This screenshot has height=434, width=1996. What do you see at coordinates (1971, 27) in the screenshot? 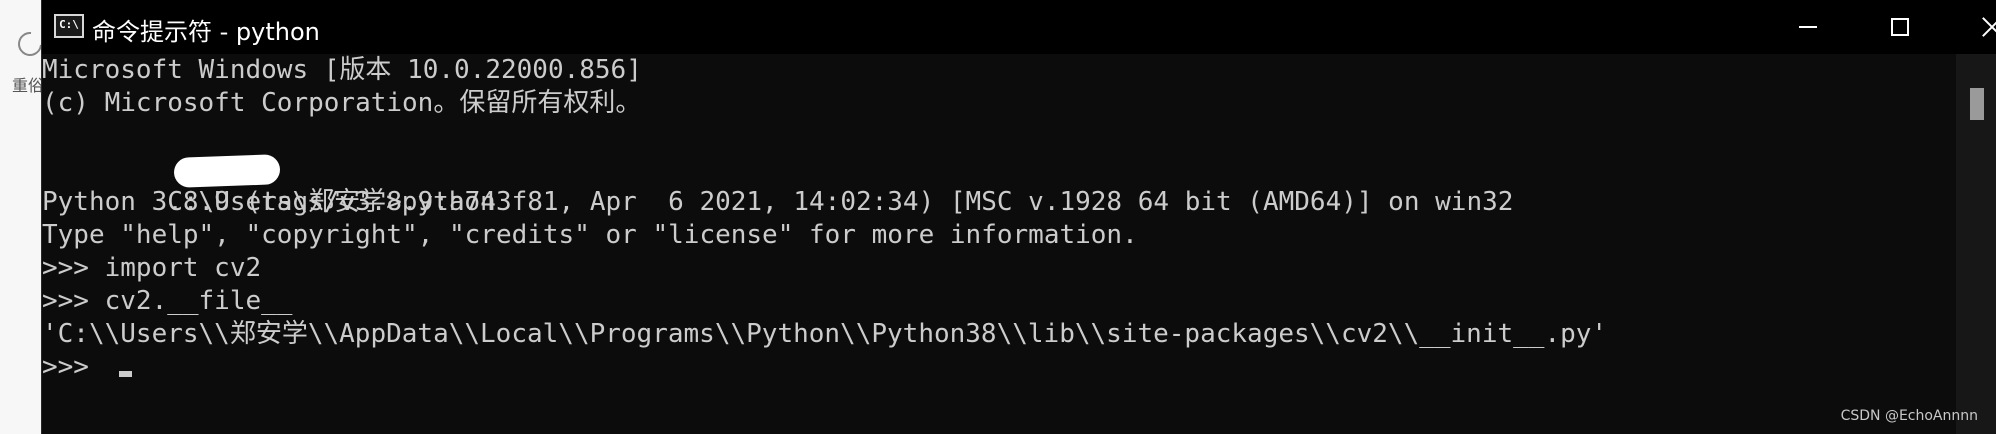
I see `close-button` at bounding box center [1971, 27].